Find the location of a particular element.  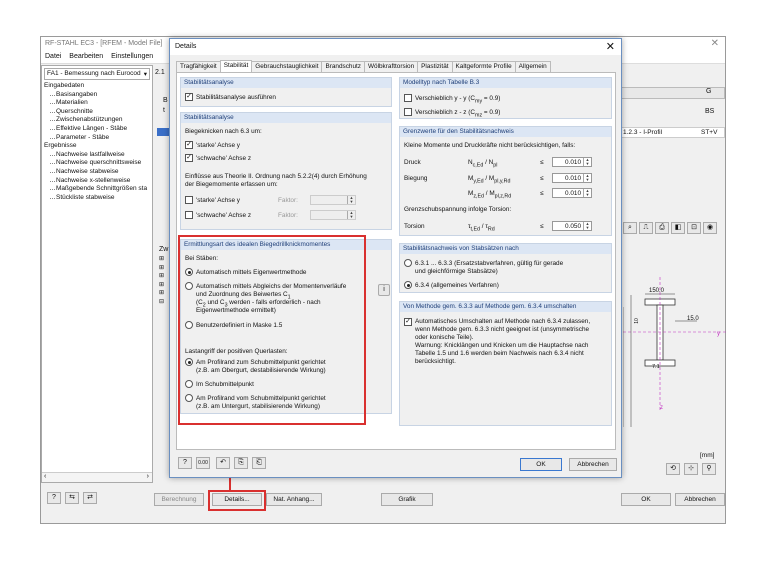

view-icon: ◉ is located at coordinates (710, 228).